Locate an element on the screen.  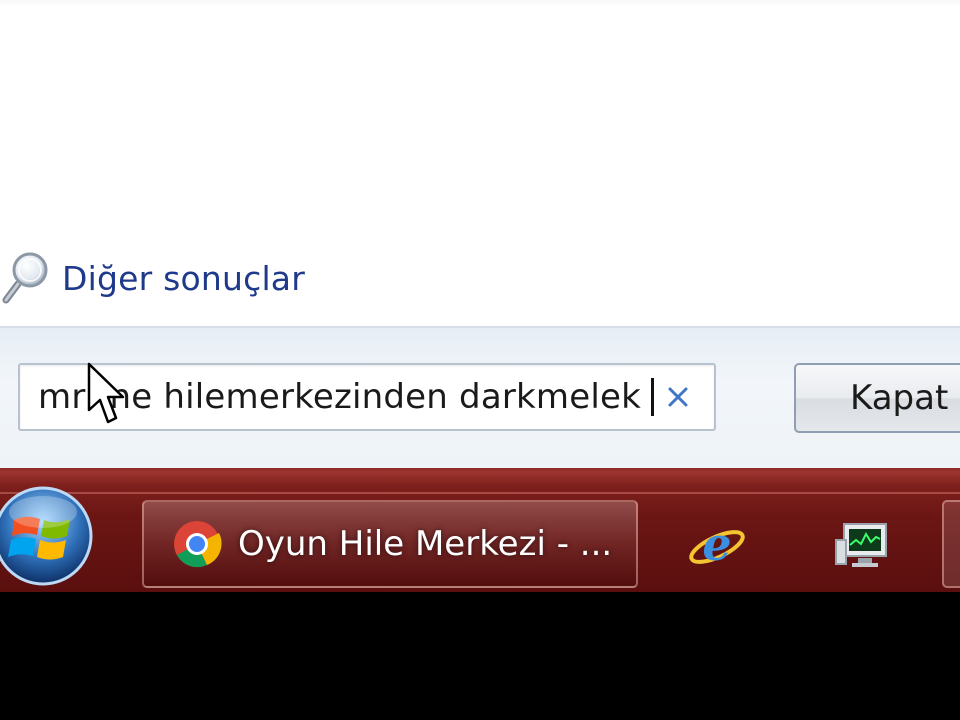
chrome-icon is located at coordinates (198, 544).